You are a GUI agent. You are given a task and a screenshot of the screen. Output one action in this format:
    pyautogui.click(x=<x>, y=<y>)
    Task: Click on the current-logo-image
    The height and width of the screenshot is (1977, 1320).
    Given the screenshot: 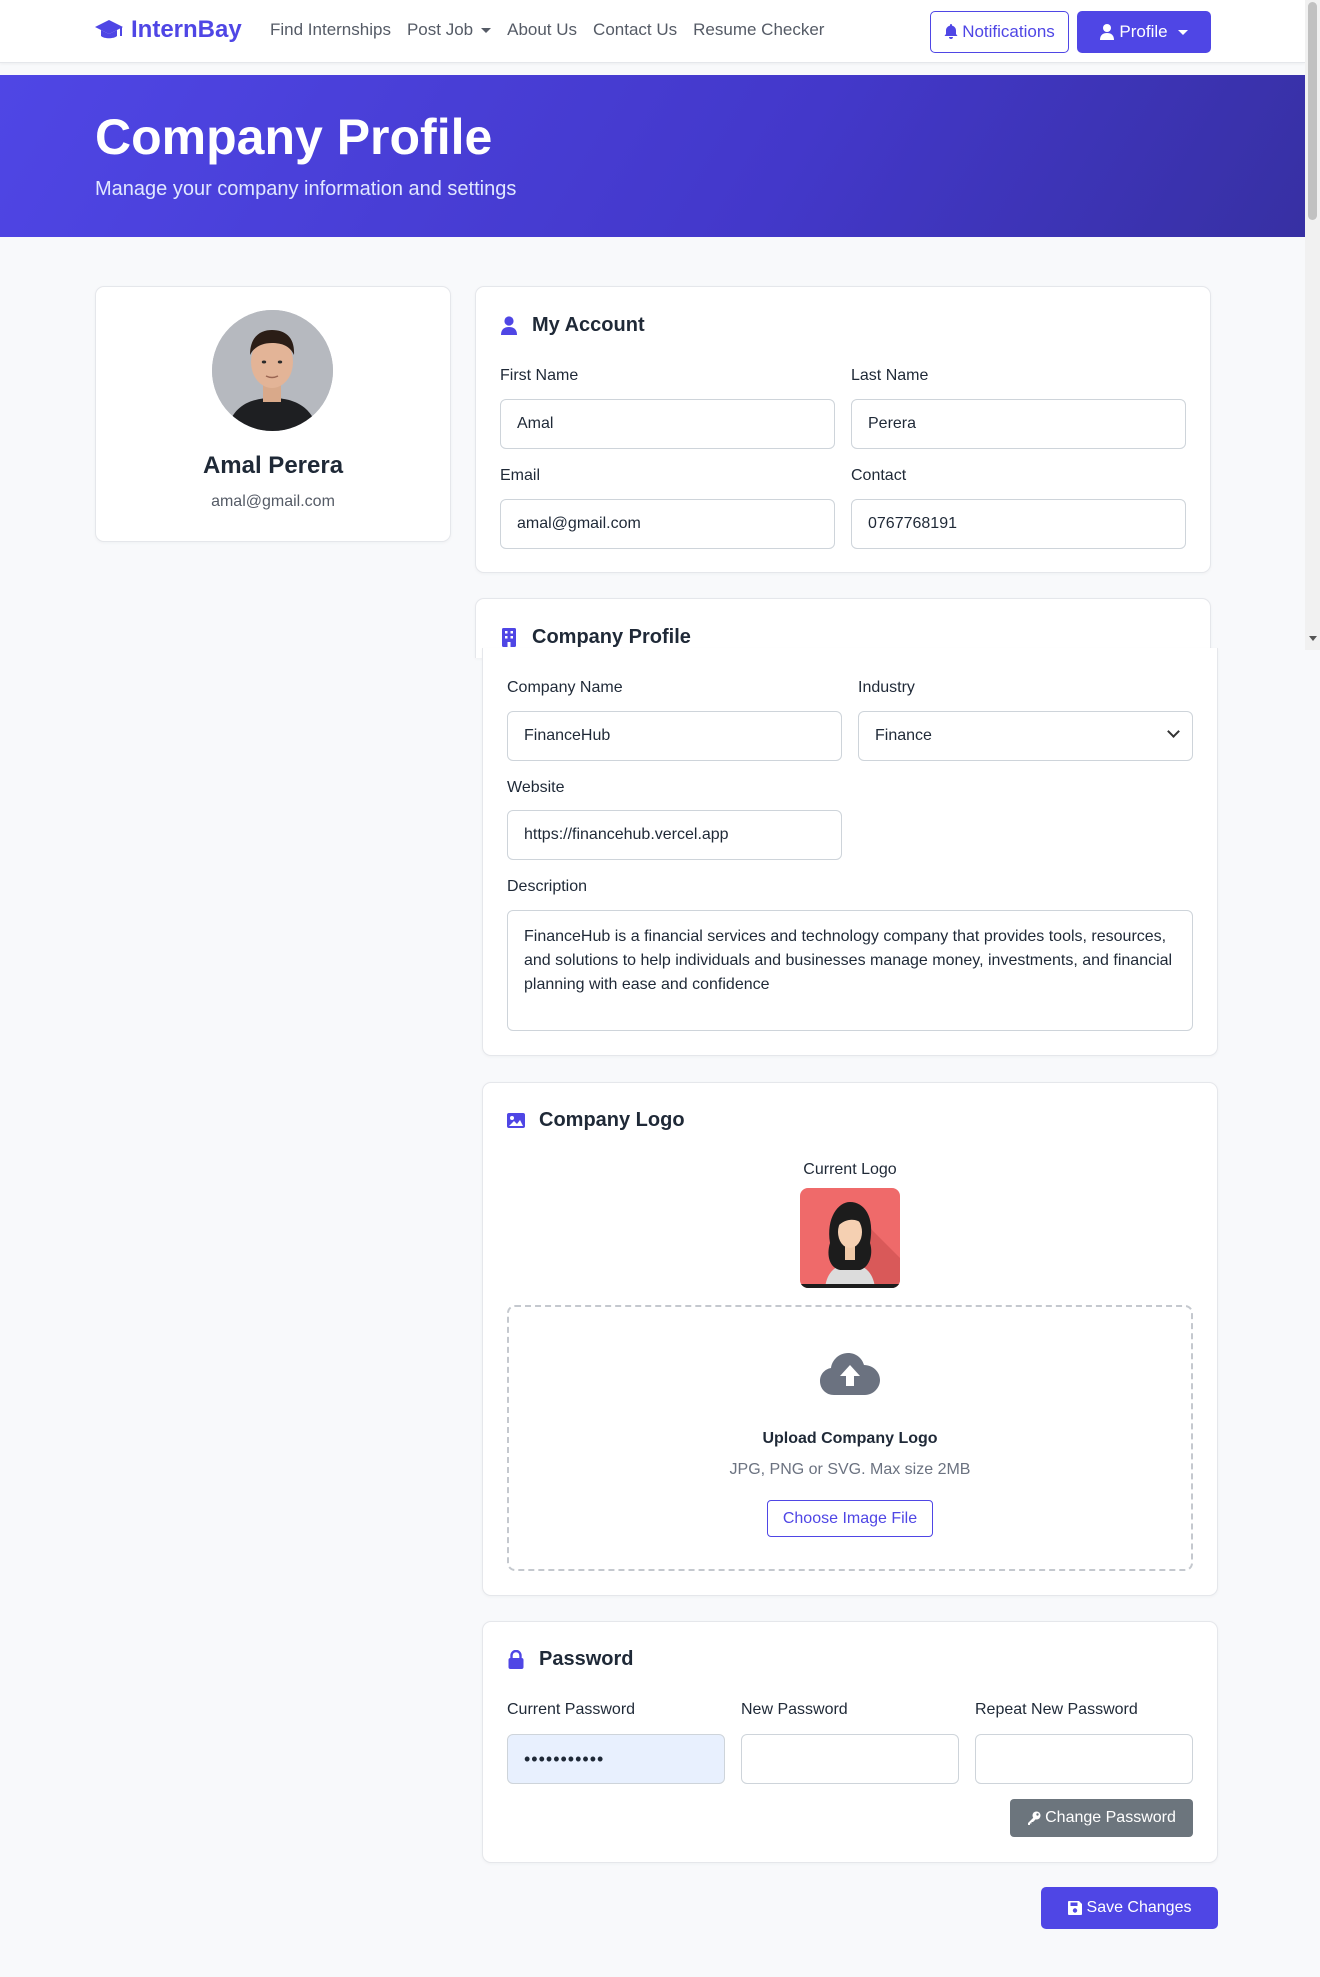 What is the action you would take?
    pyautogui.click(x=850, y=1238)
    